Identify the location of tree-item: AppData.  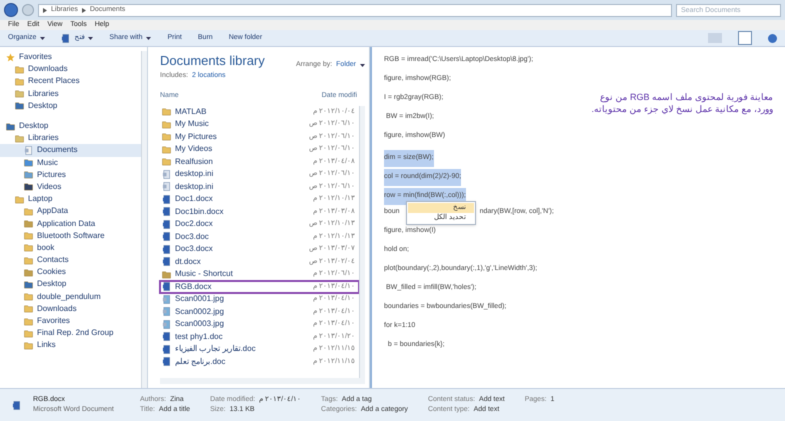
(70, 211).